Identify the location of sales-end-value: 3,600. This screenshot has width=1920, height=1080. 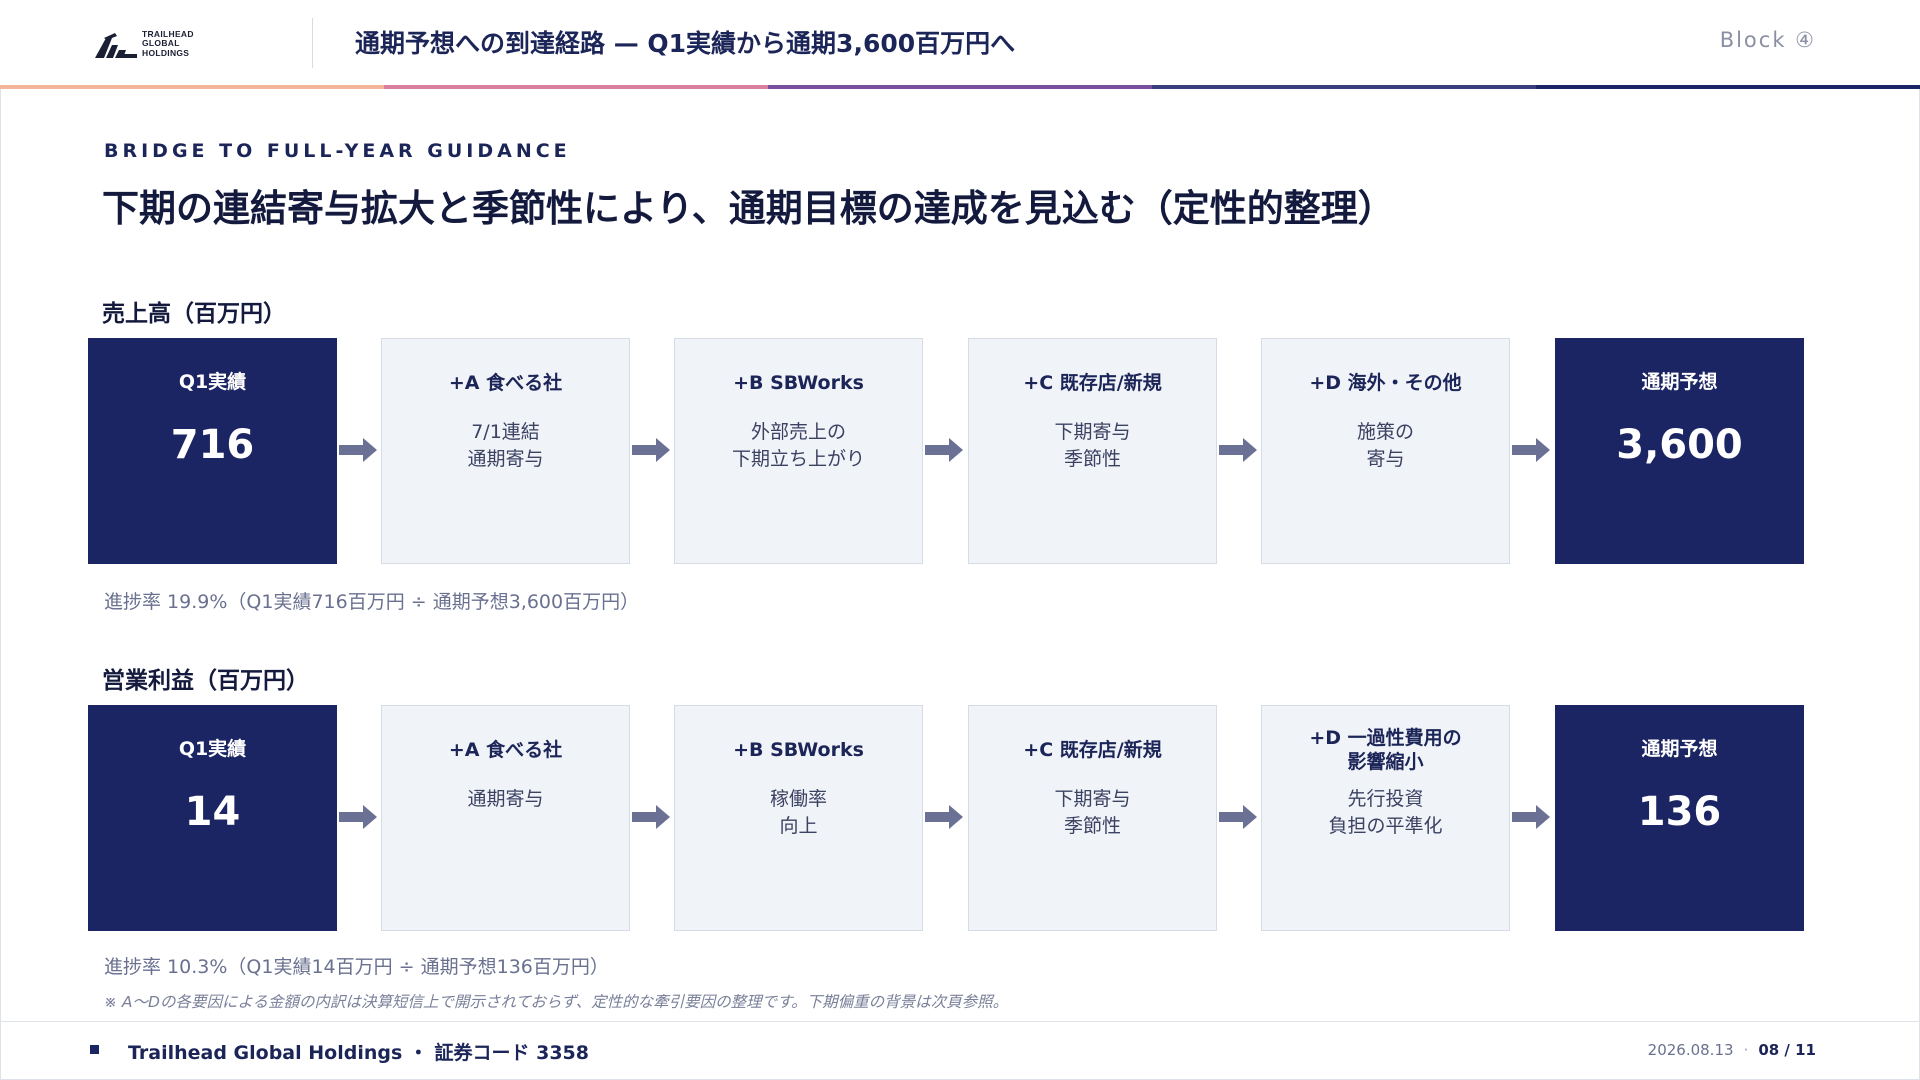
(1679, 445).